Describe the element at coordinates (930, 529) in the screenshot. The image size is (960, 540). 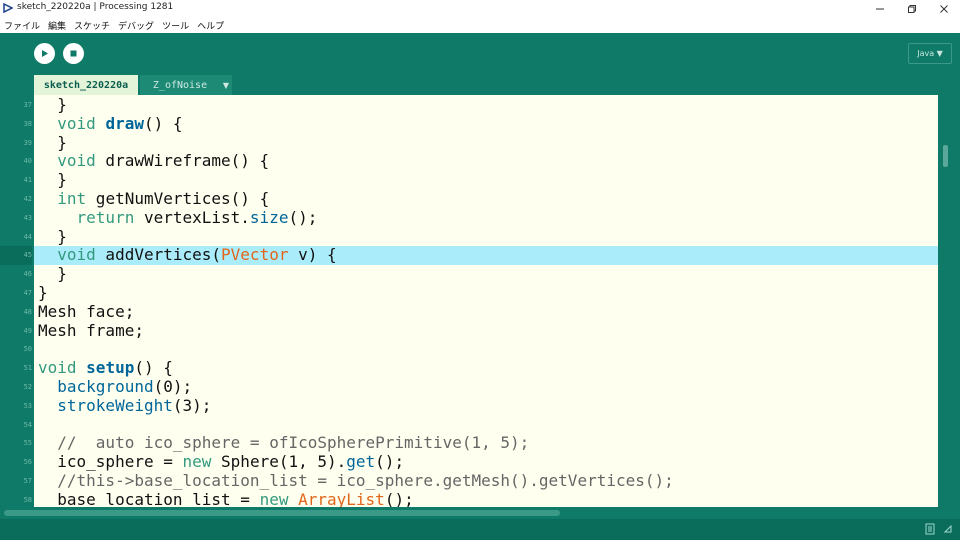
I see `console-icon` at that location.